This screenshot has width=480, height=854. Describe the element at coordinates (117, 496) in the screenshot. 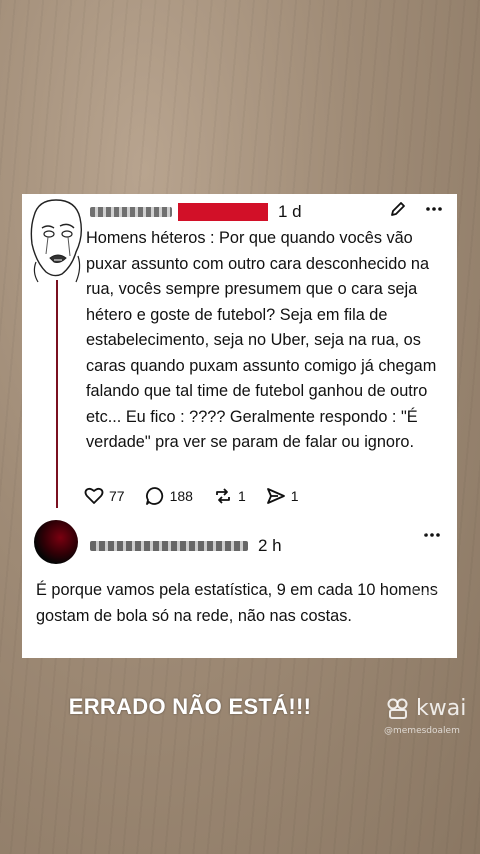

I see `like-count: 77` at that location.